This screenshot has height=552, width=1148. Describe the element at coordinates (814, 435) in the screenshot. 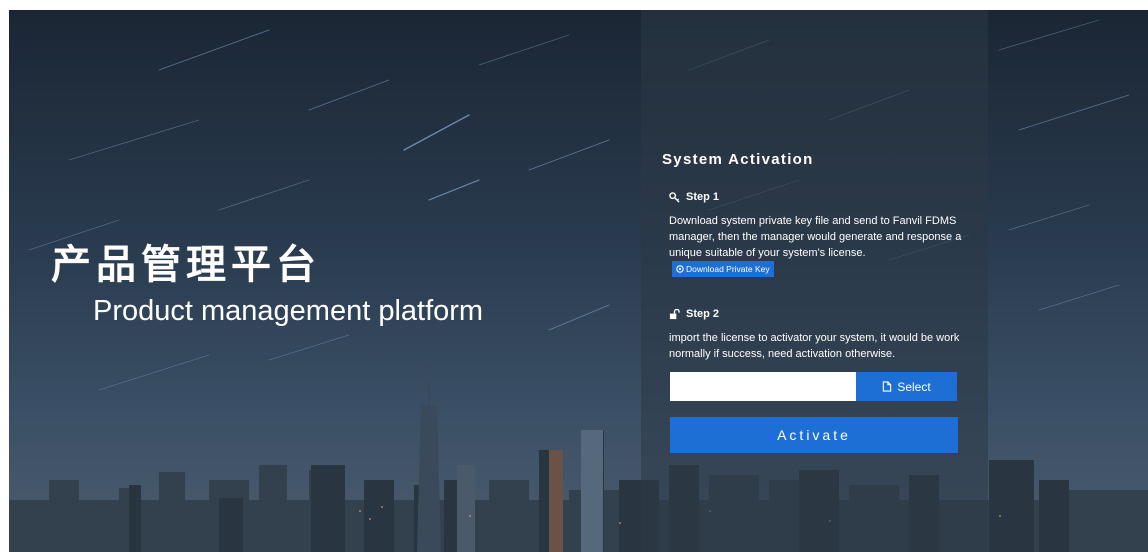

I see `activate-button: Activate` at that location.